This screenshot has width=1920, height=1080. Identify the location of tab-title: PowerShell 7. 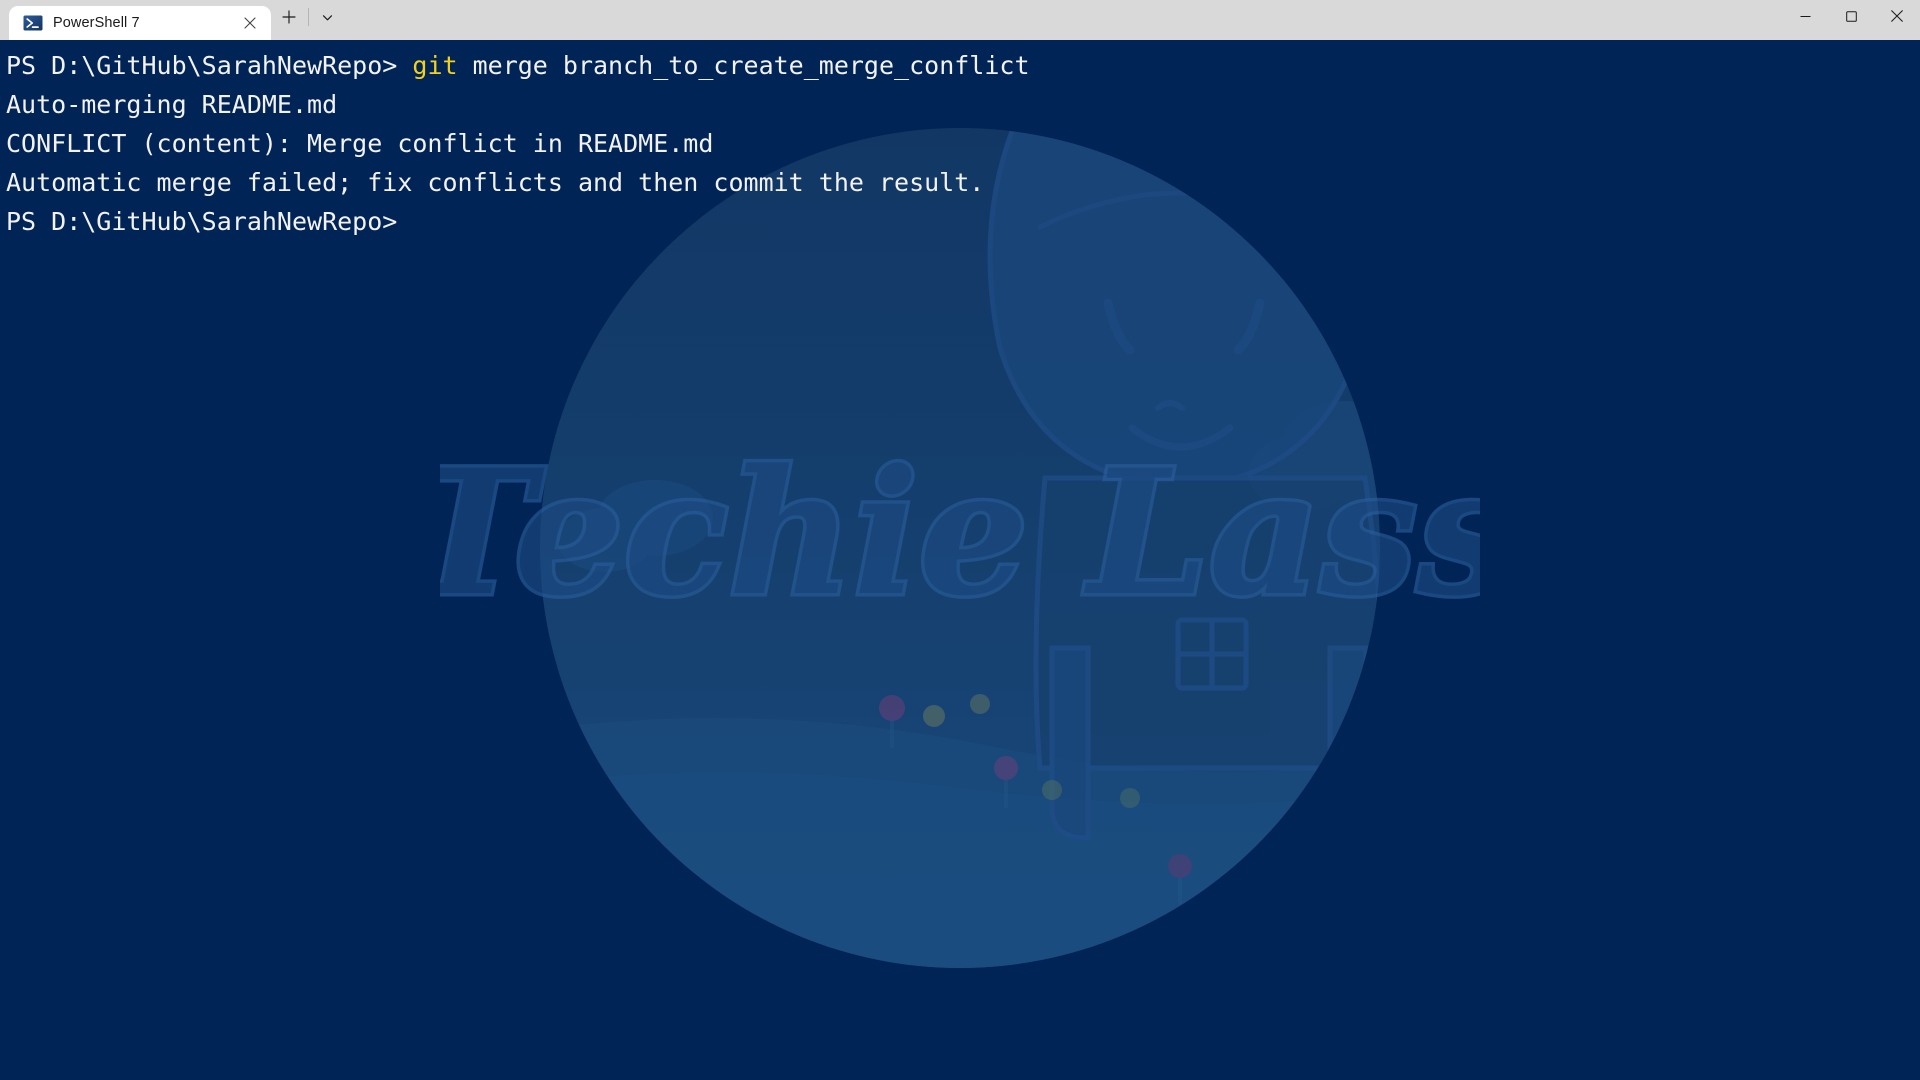
(96, 23).